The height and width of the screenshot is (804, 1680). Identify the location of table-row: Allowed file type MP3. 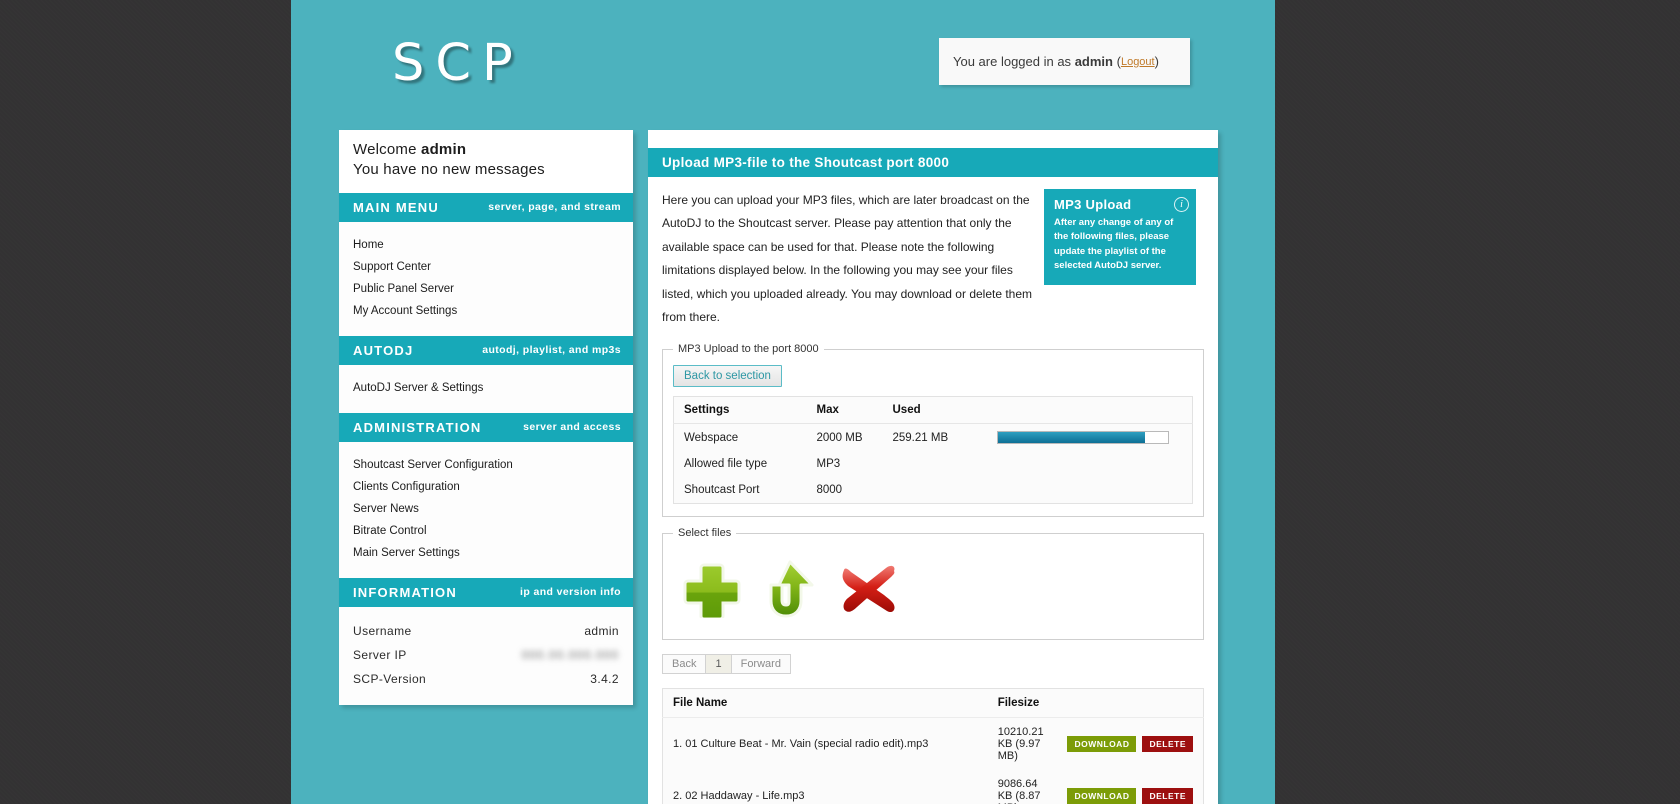
(933, 464).